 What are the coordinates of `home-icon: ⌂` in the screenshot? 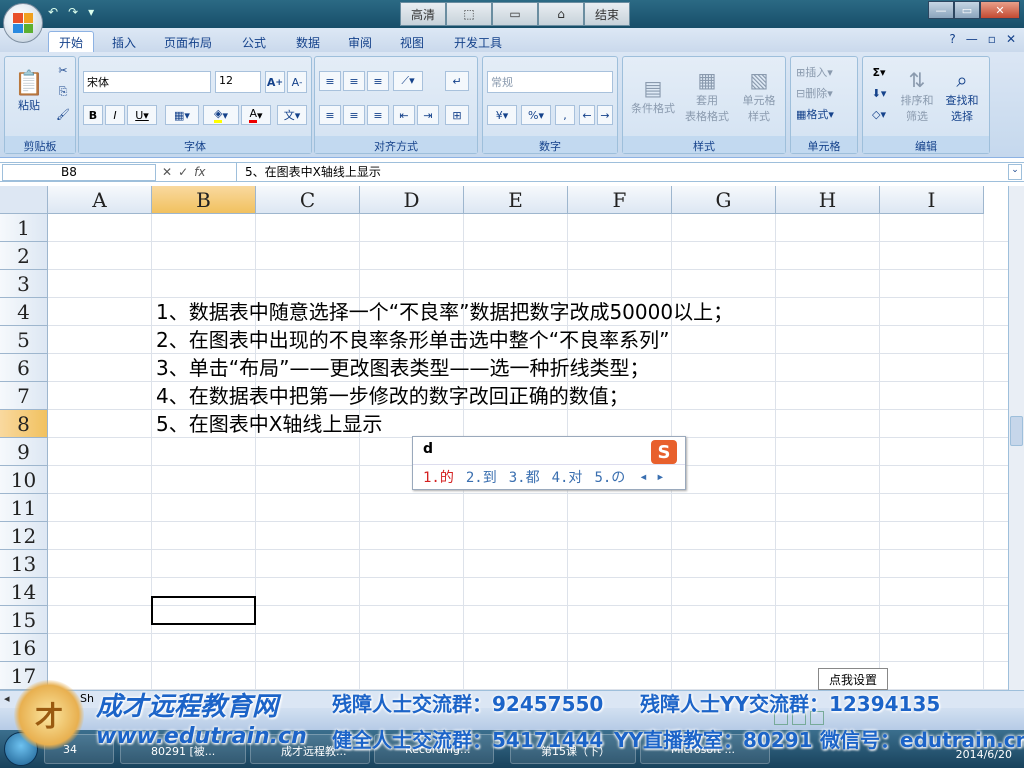 It's located at (561, 14).